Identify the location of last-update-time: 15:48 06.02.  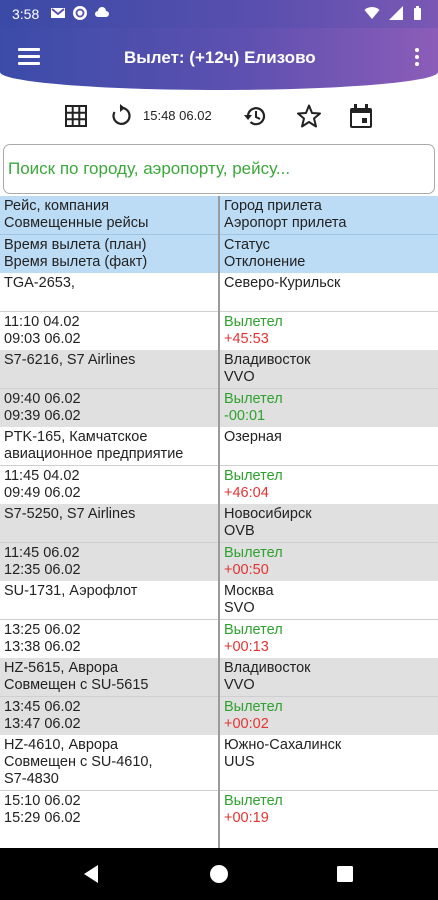
(177, 115).